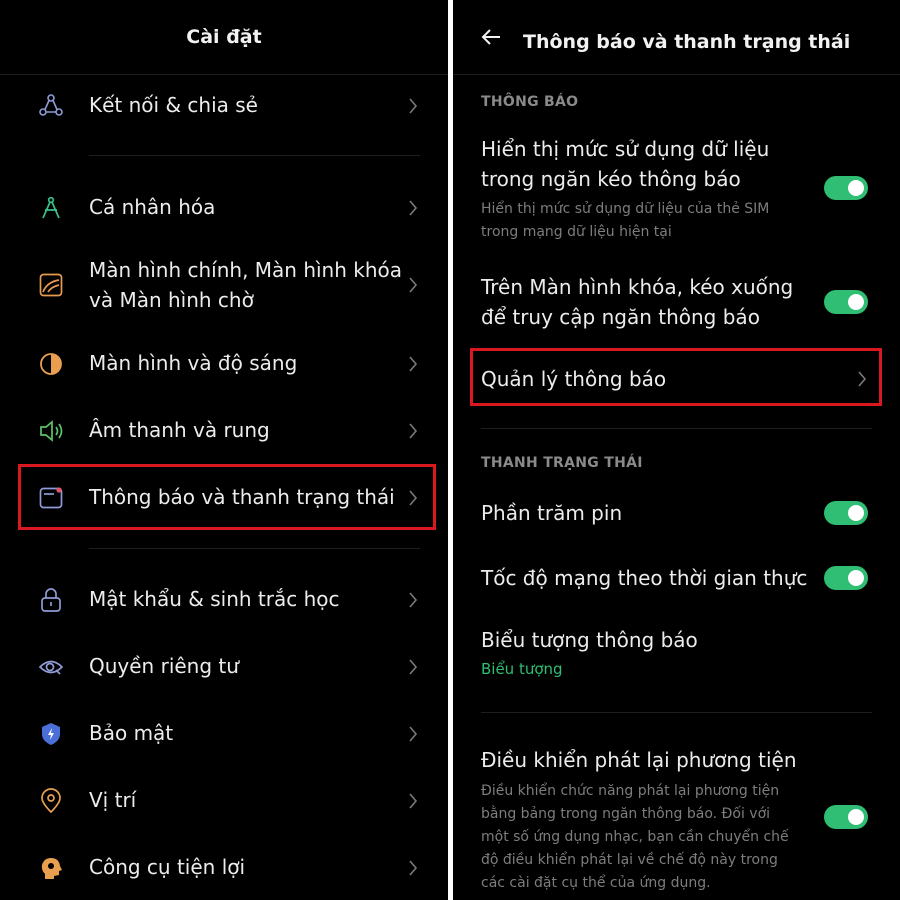  I want to click on page-title: Cài đặt, so click(224, 37).